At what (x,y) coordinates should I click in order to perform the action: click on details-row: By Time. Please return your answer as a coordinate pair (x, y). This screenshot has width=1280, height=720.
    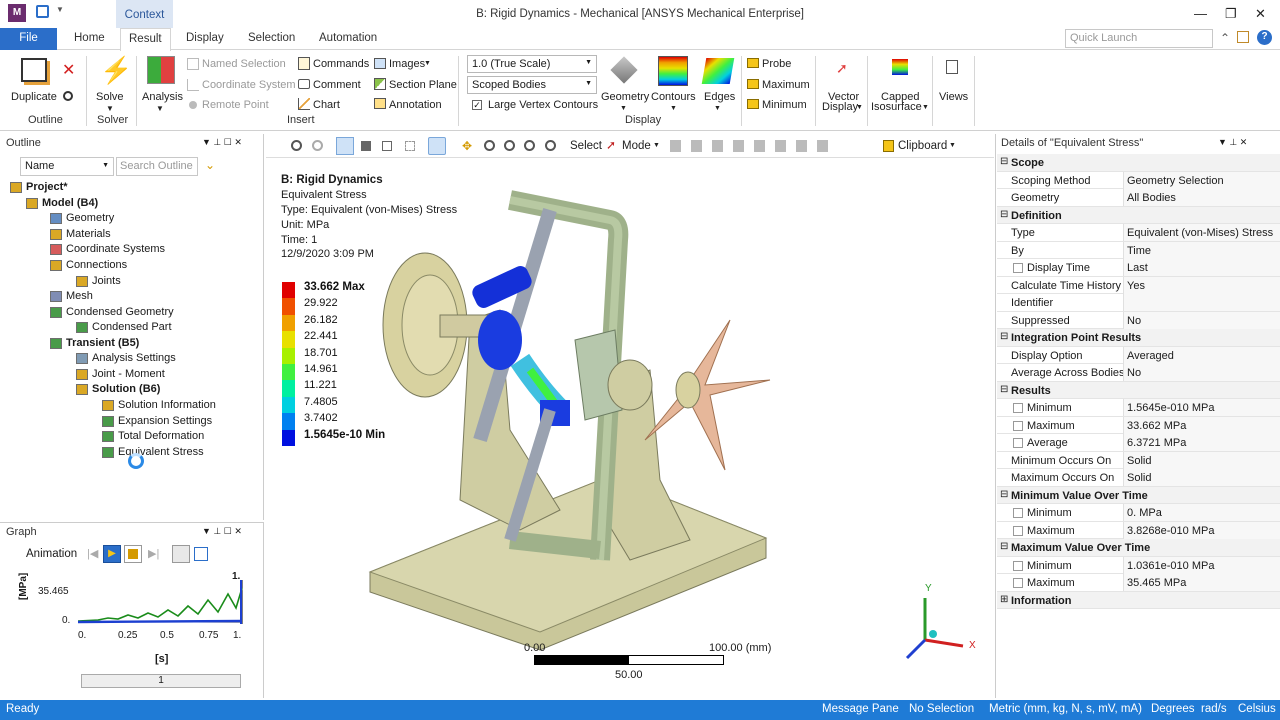
    Looking at the image, I should click on (1138, 250).